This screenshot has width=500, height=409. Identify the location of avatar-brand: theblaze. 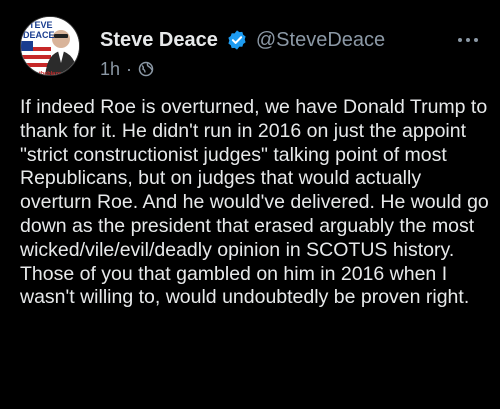
(50, 73).